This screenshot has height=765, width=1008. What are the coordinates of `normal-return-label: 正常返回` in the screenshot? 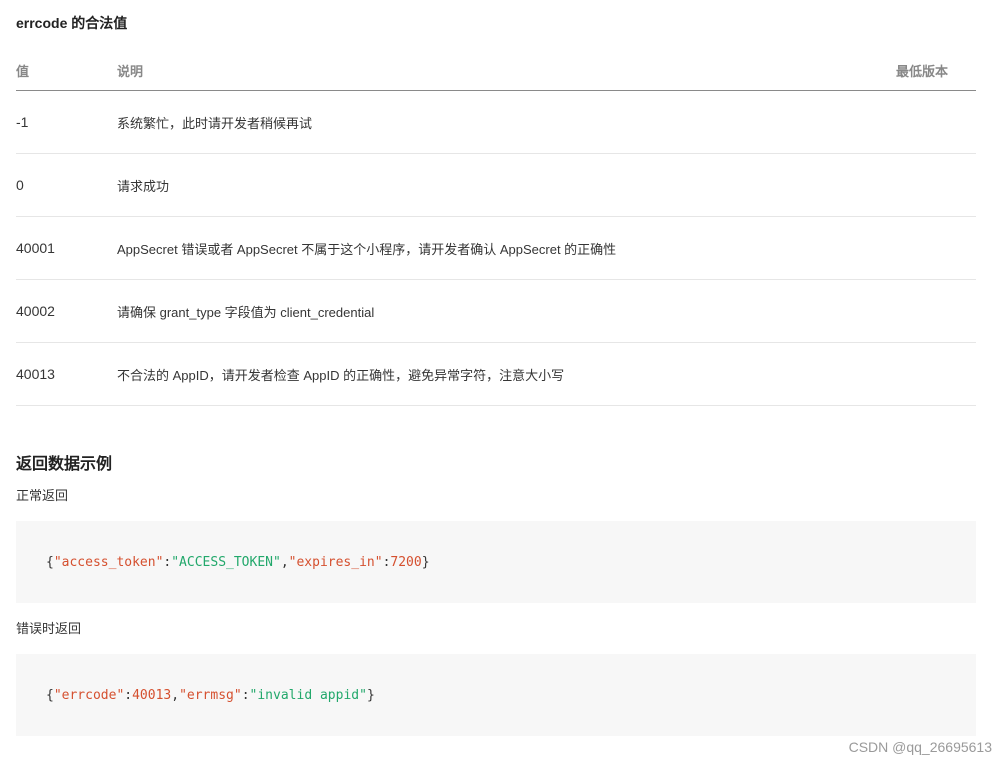 It's located at (42, 495).